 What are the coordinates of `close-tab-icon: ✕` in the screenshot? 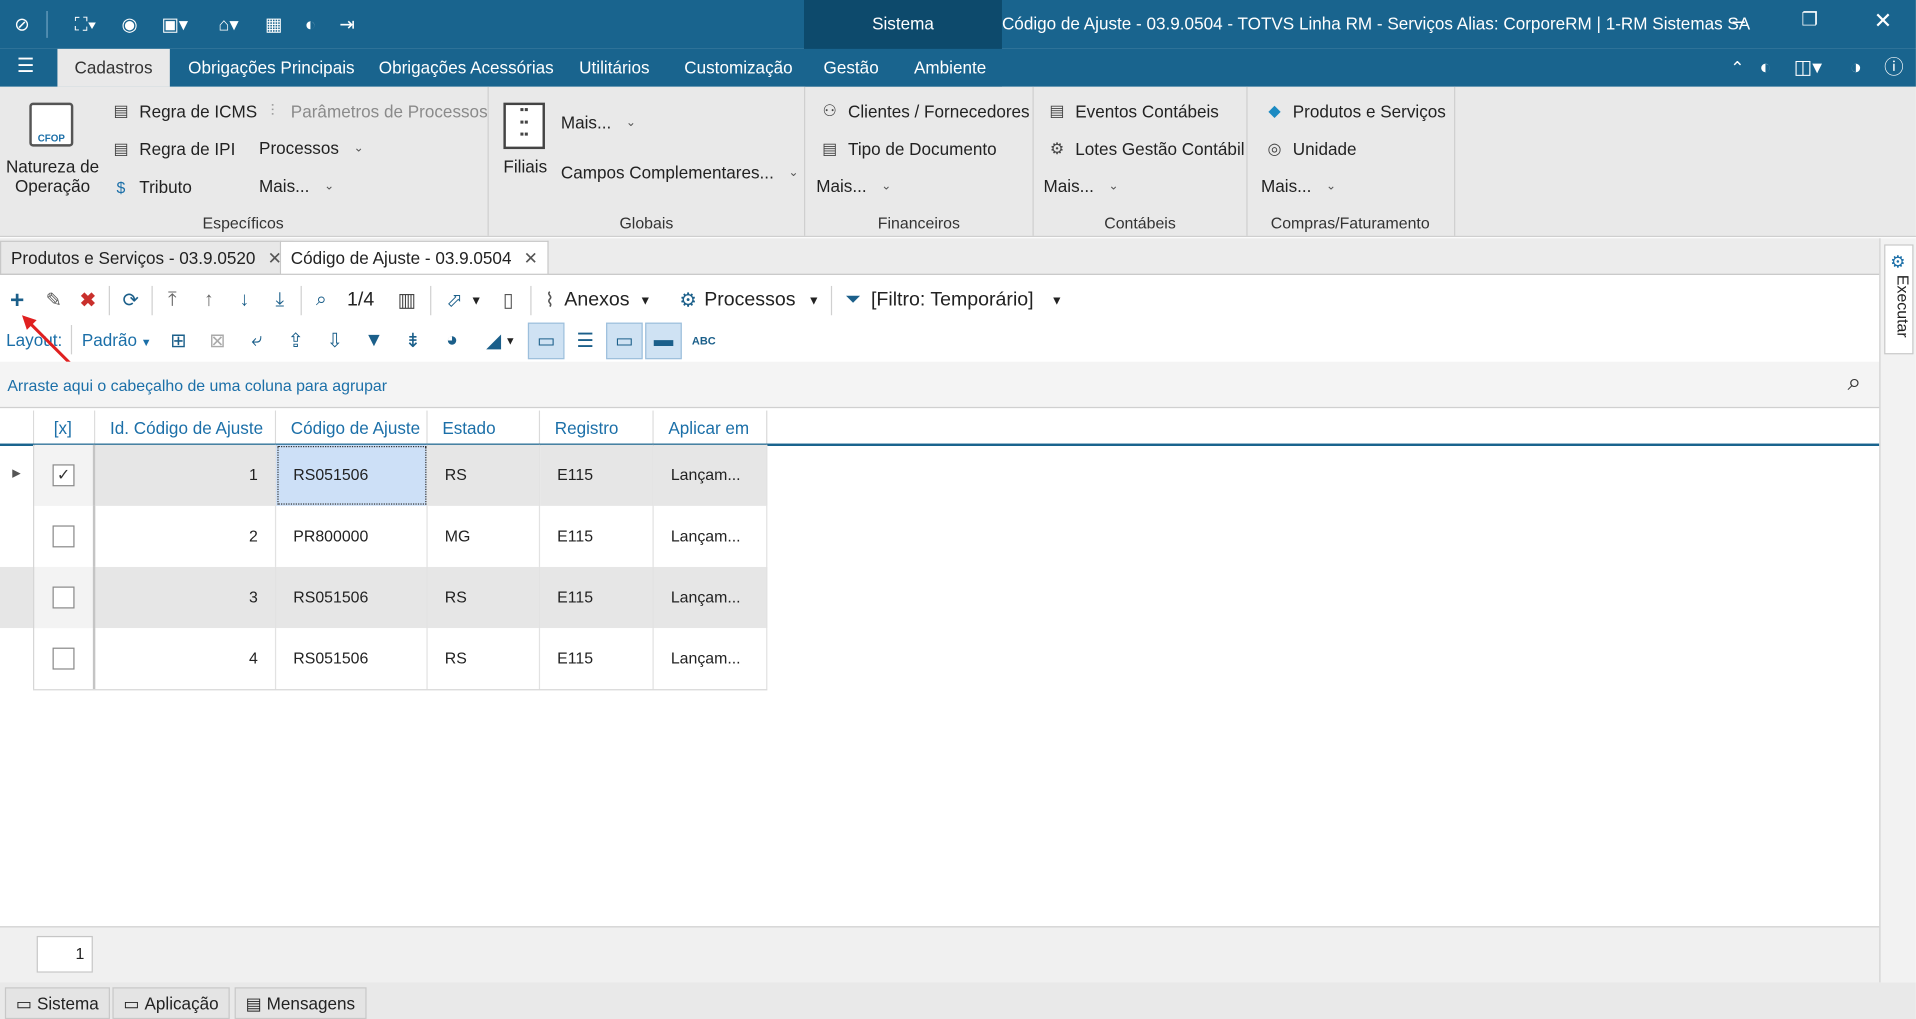 It's located at (531, 258).